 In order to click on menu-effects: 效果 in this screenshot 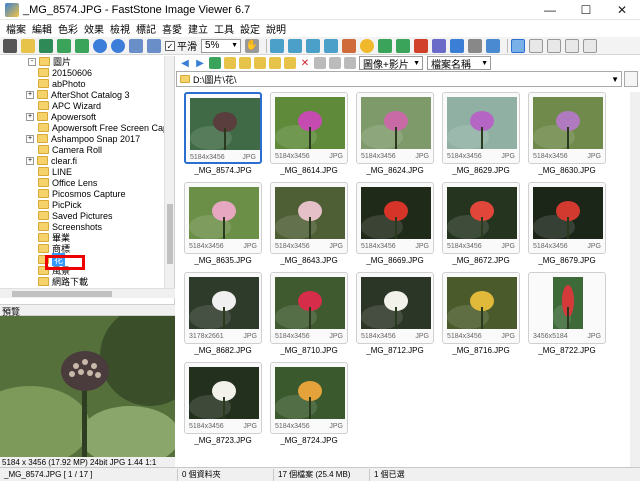, I will do `click(94, 28)`.